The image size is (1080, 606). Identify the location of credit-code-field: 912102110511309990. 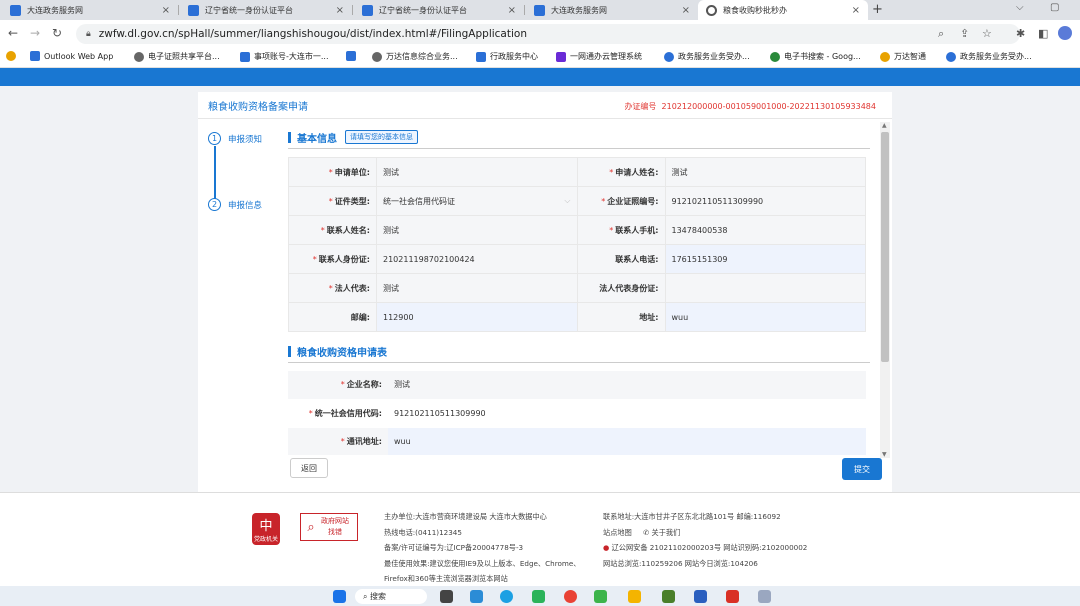
(627, 413).